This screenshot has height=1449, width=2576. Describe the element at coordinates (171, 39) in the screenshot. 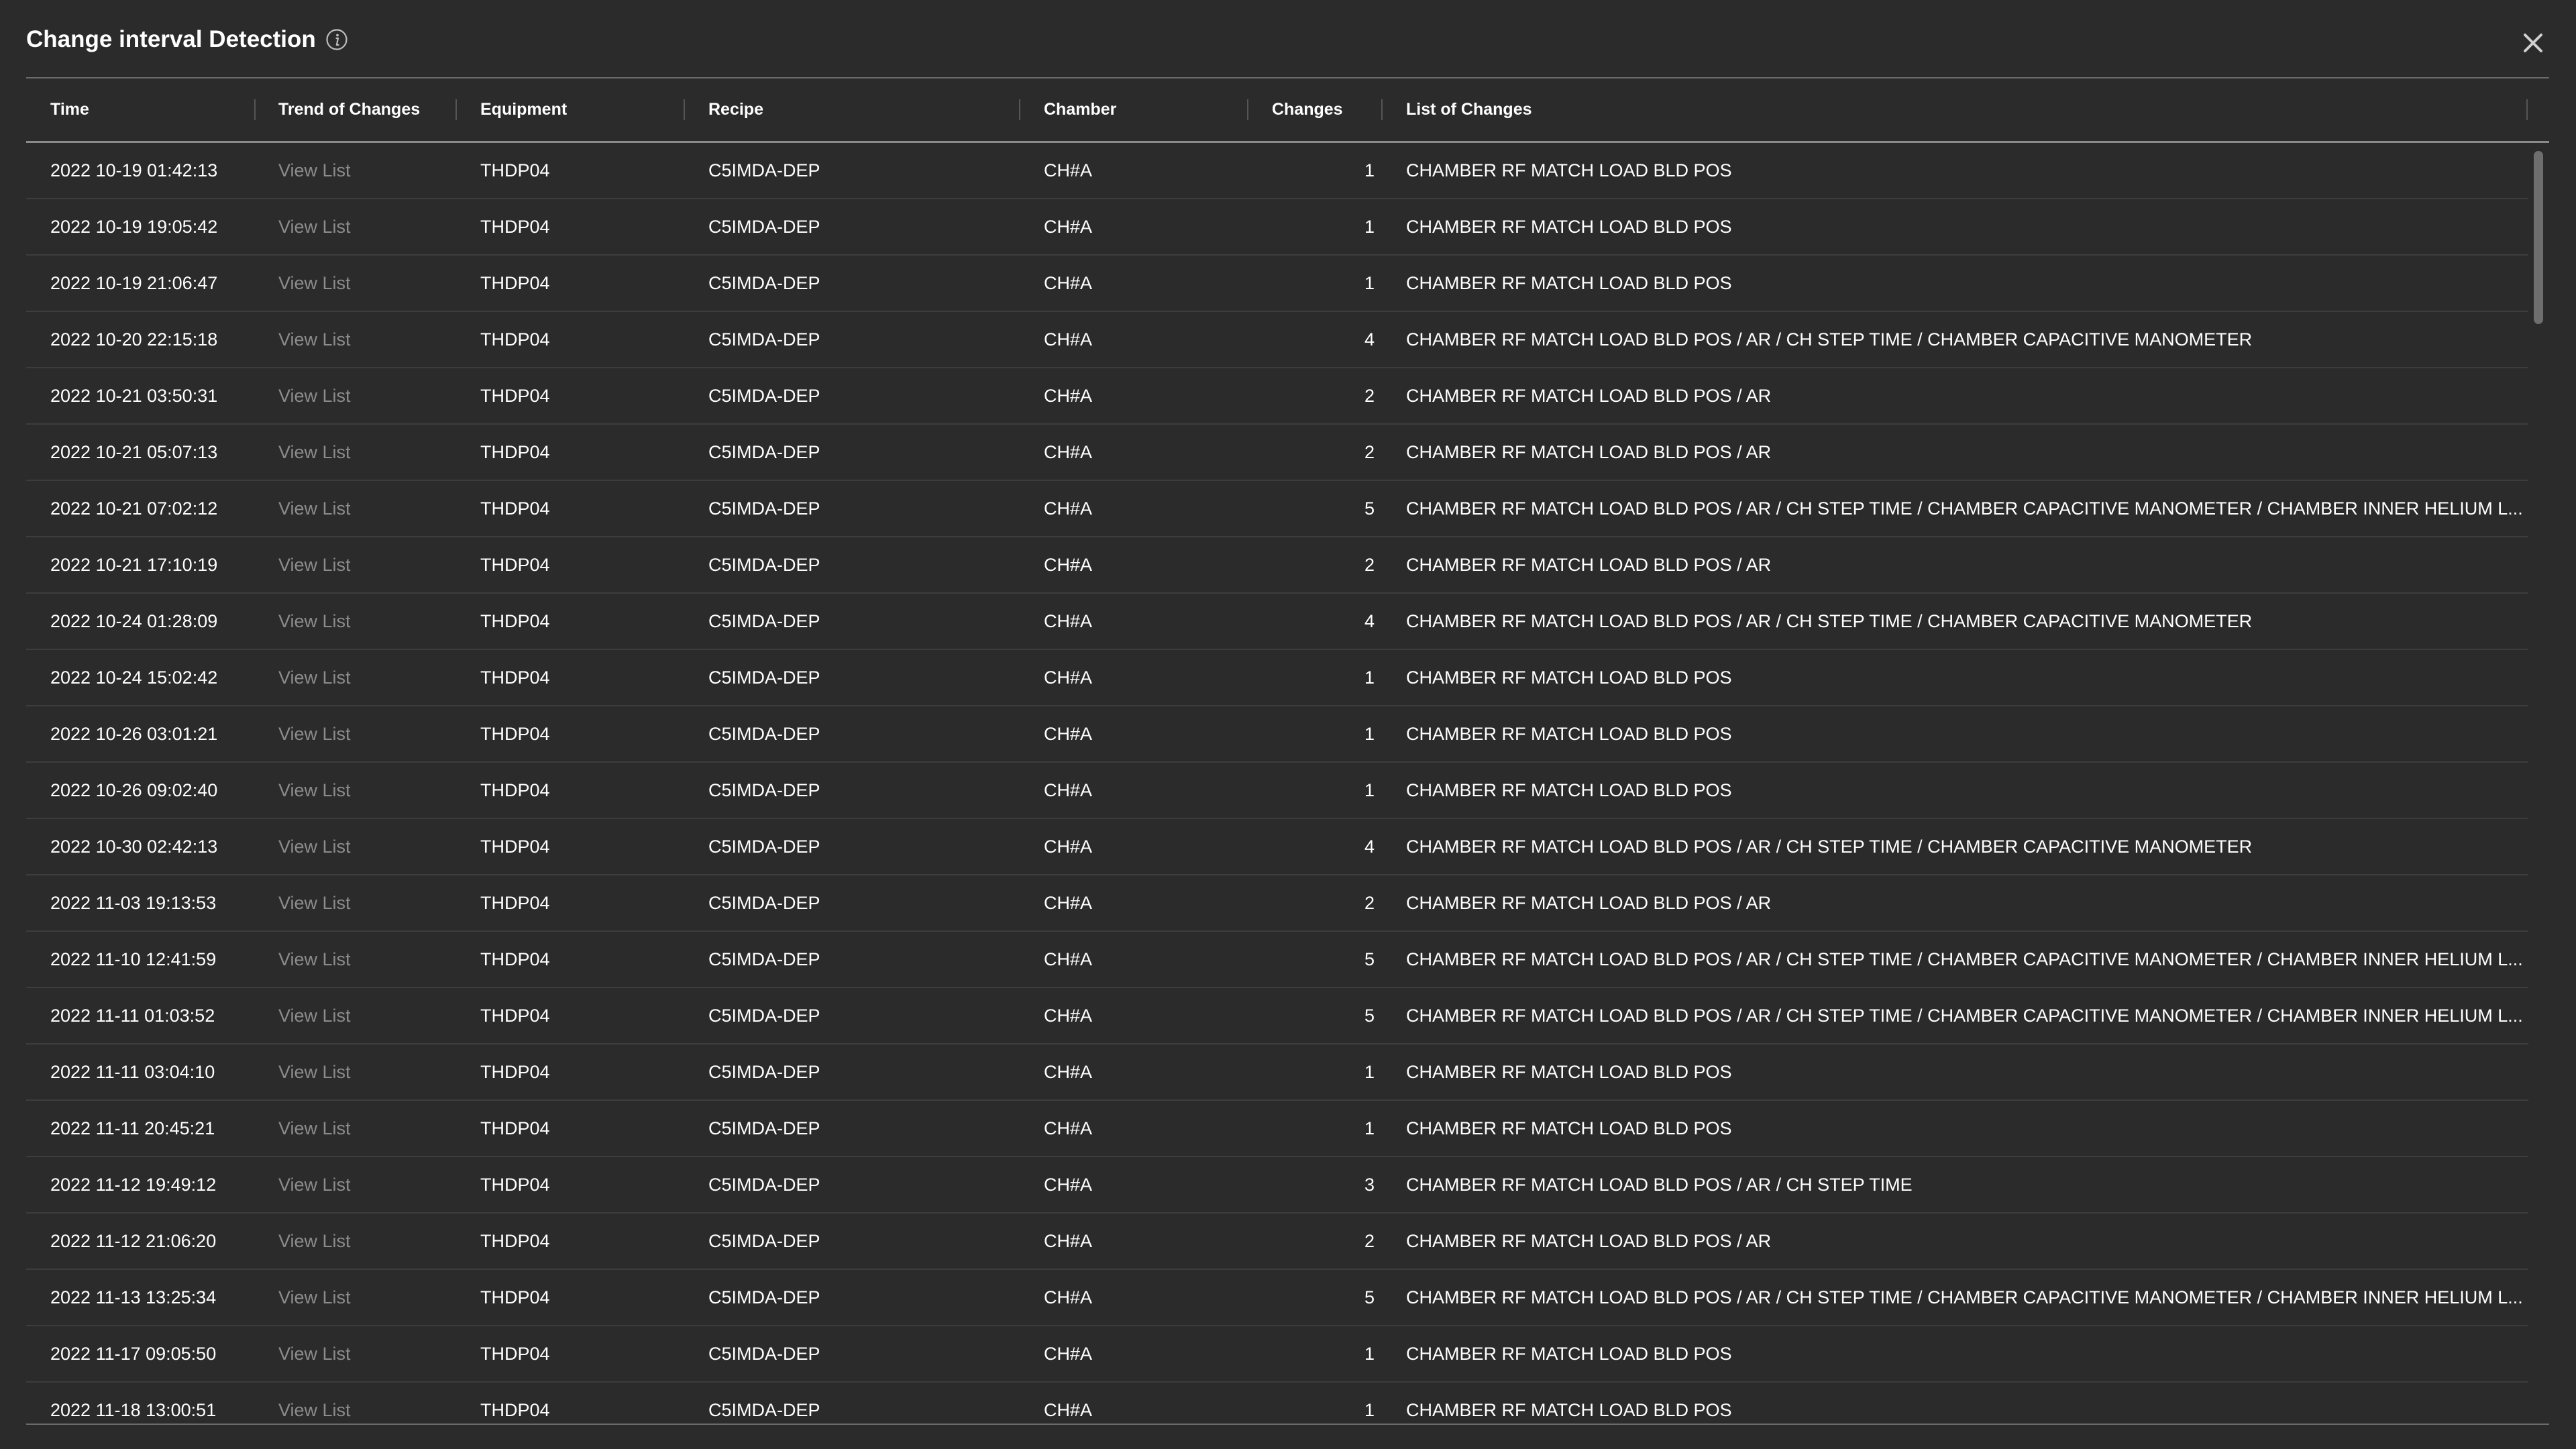

I see `dialog-title: Change interval Detection` at that location.